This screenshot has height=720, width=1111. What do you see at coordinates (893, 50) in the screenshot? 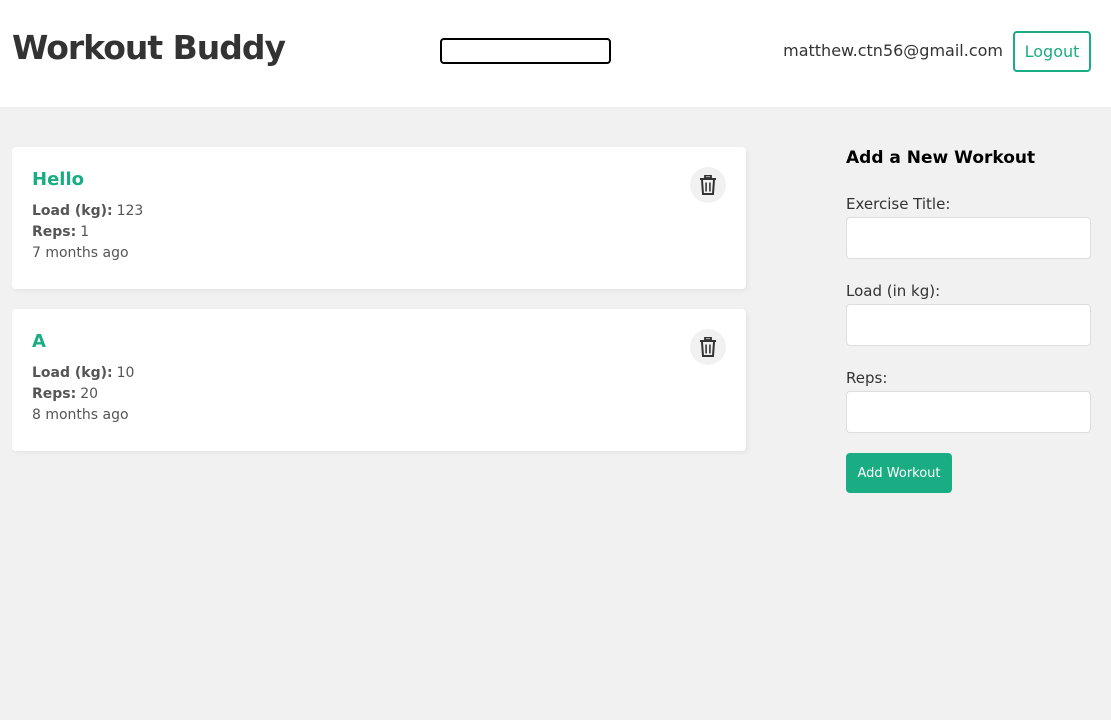
I see `user-email: matthew.ctn56@gmail.com` at bounding box center [893, 50].